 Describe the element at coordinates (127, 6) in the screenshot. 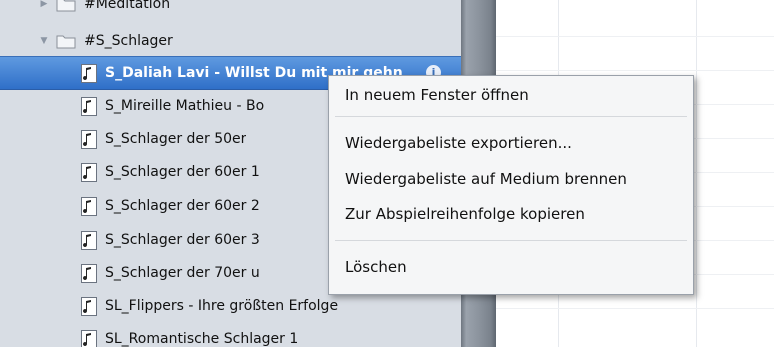

I see `sidebar-item-label: #Meditation` at that location.